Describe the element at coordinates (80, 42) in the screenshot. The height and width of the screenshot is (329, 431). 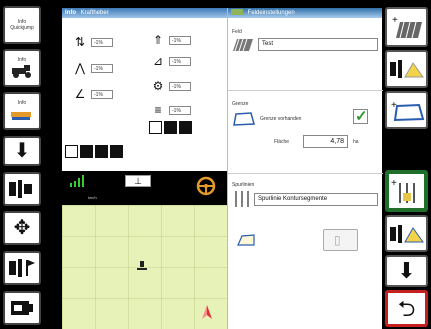
I see `lift-height-icon: ⇅` at that location.